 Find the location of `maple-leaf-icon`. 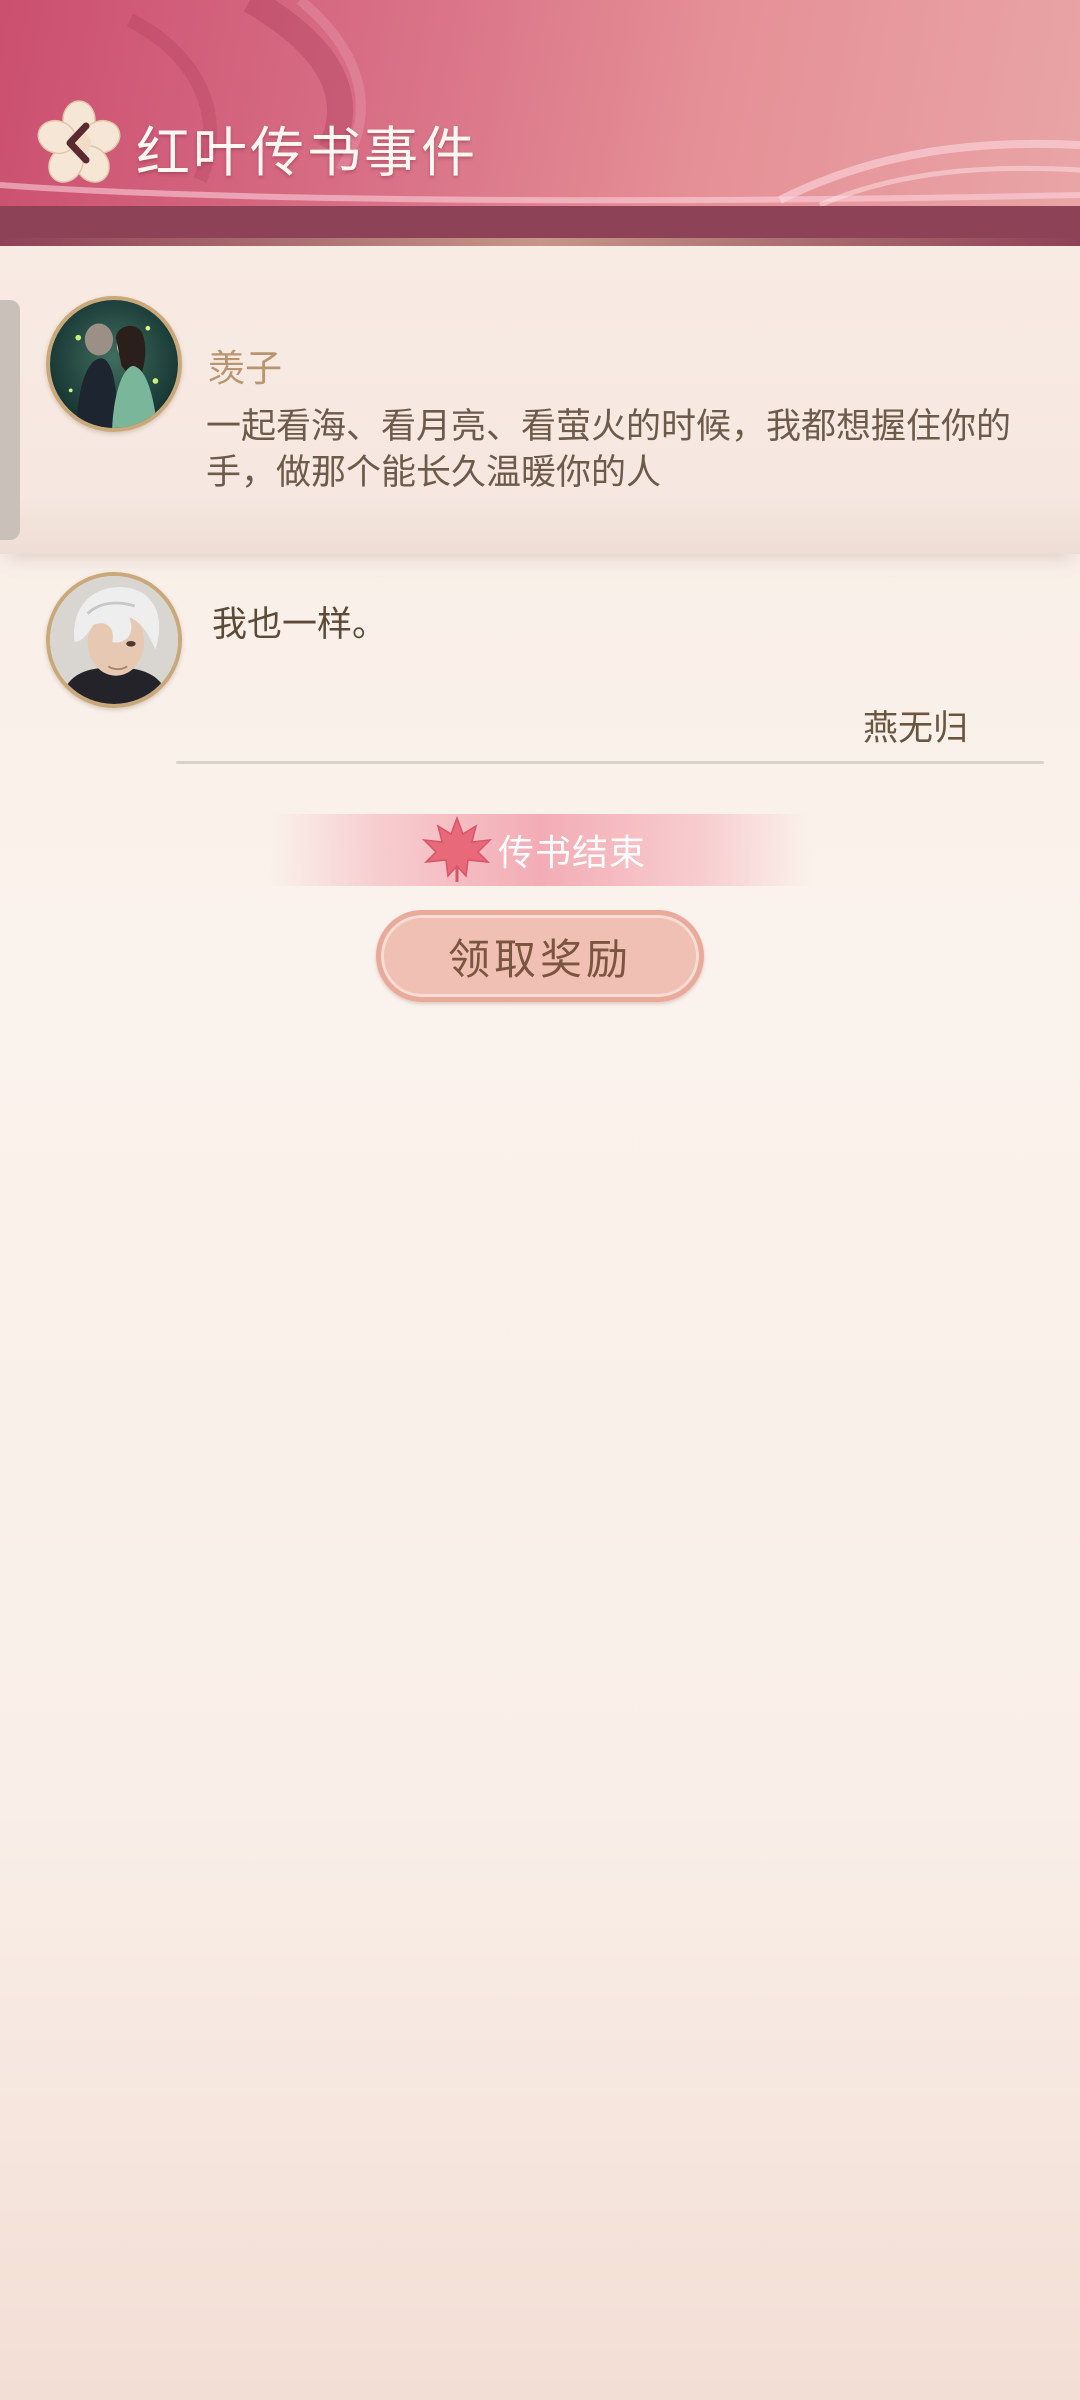

maple-leaf-icon is located at coordinates (457, 849).